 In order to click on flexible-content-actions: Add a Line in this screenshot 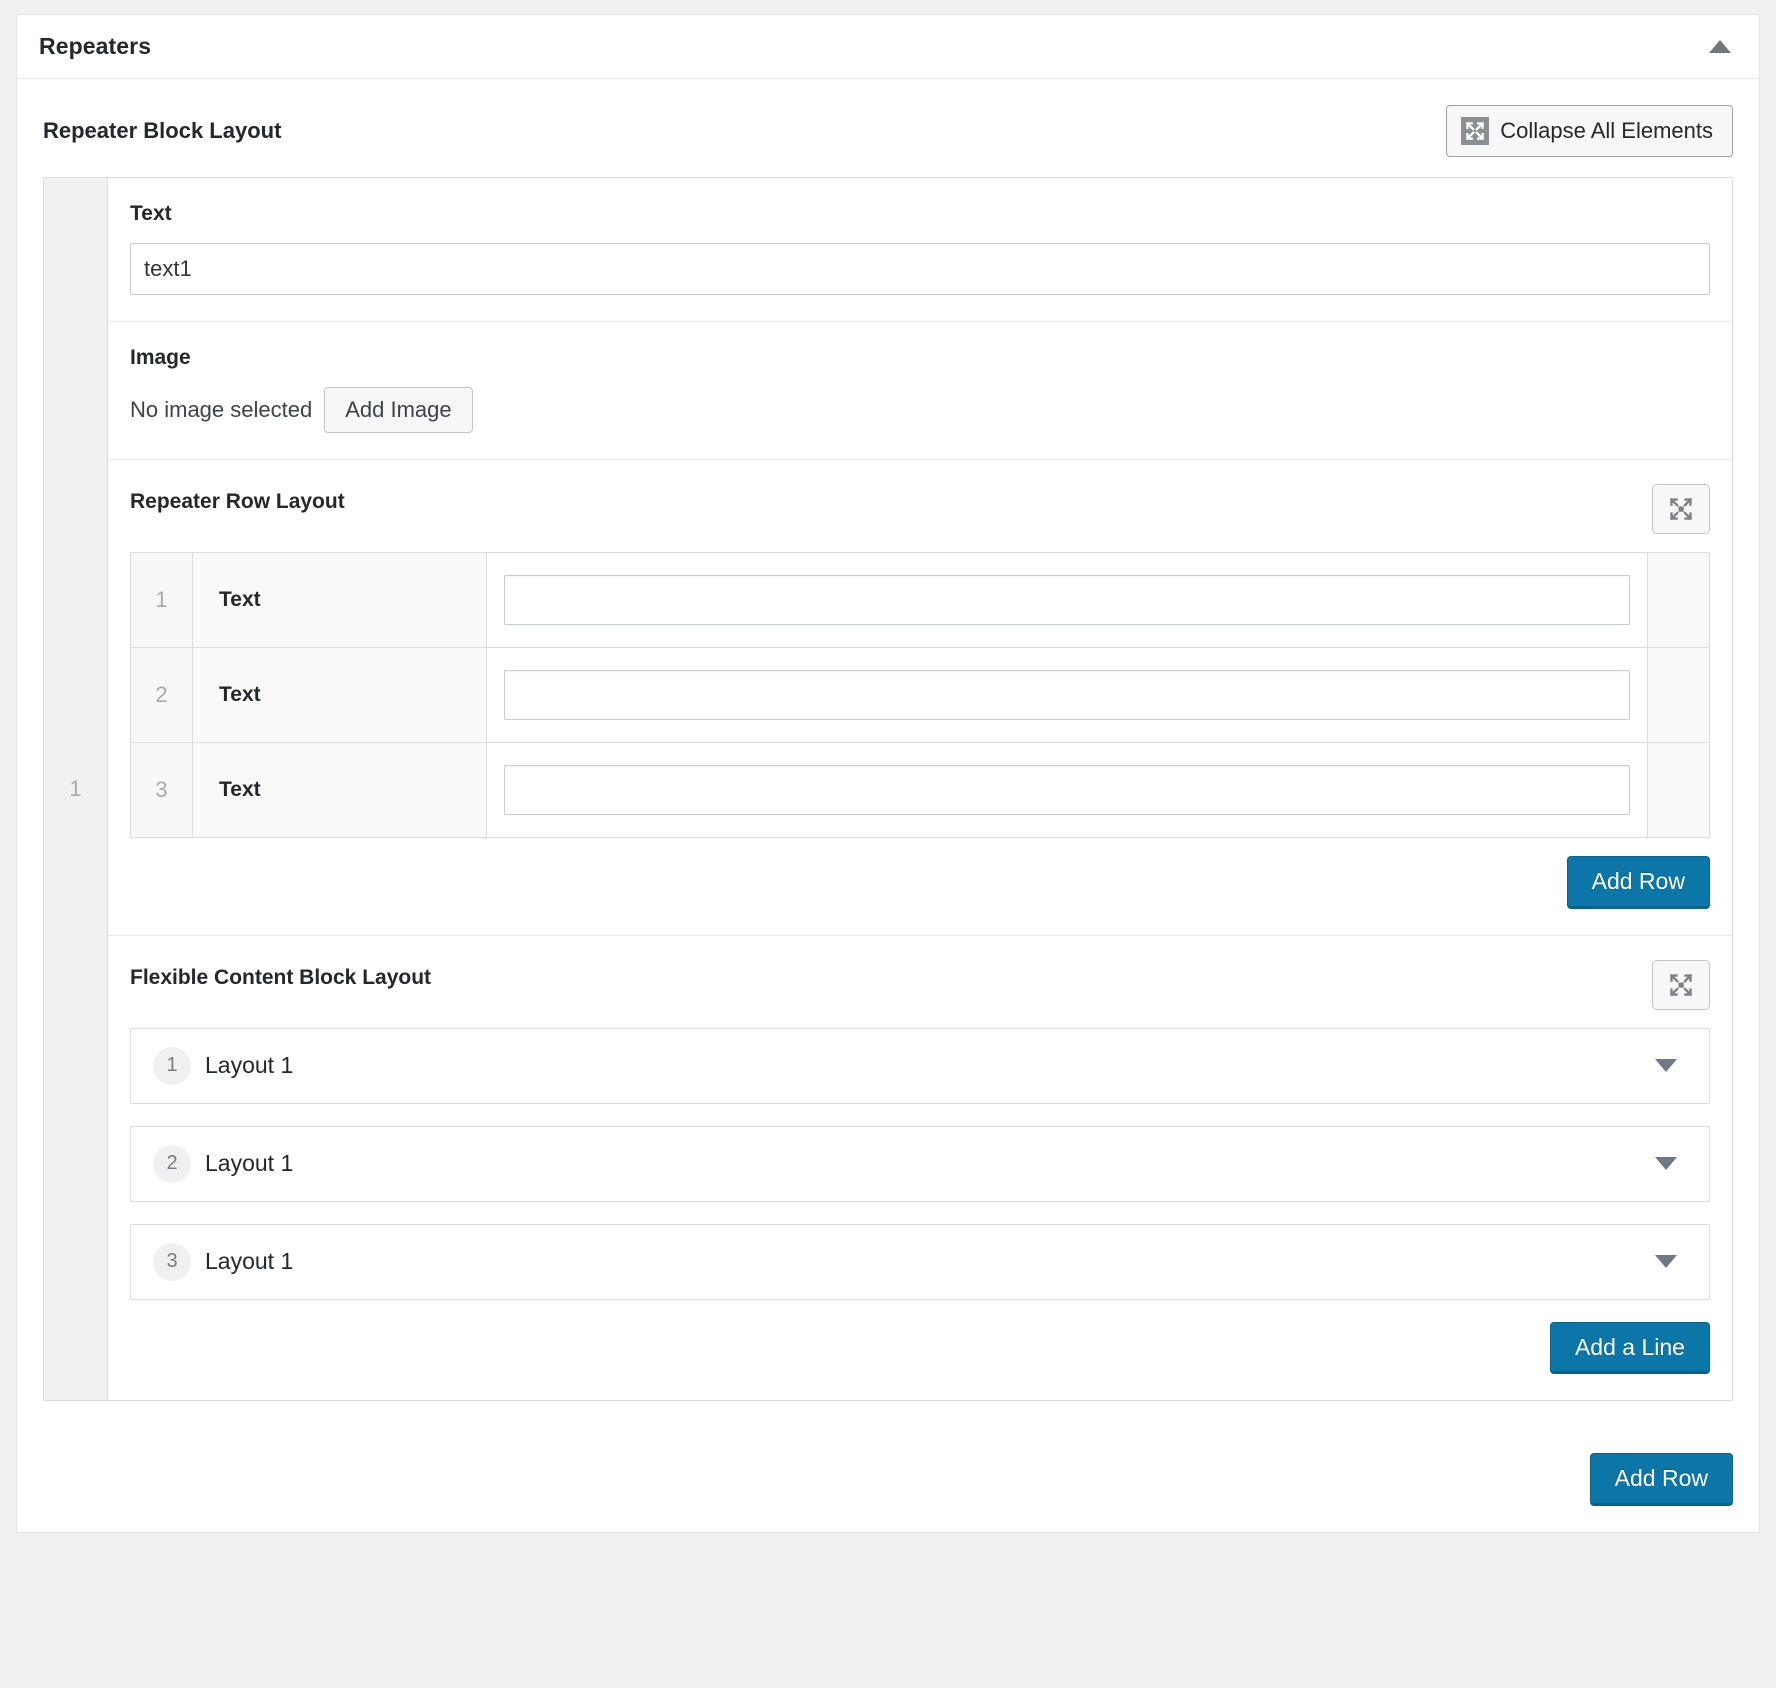, I will do `click(920, 1348)`.